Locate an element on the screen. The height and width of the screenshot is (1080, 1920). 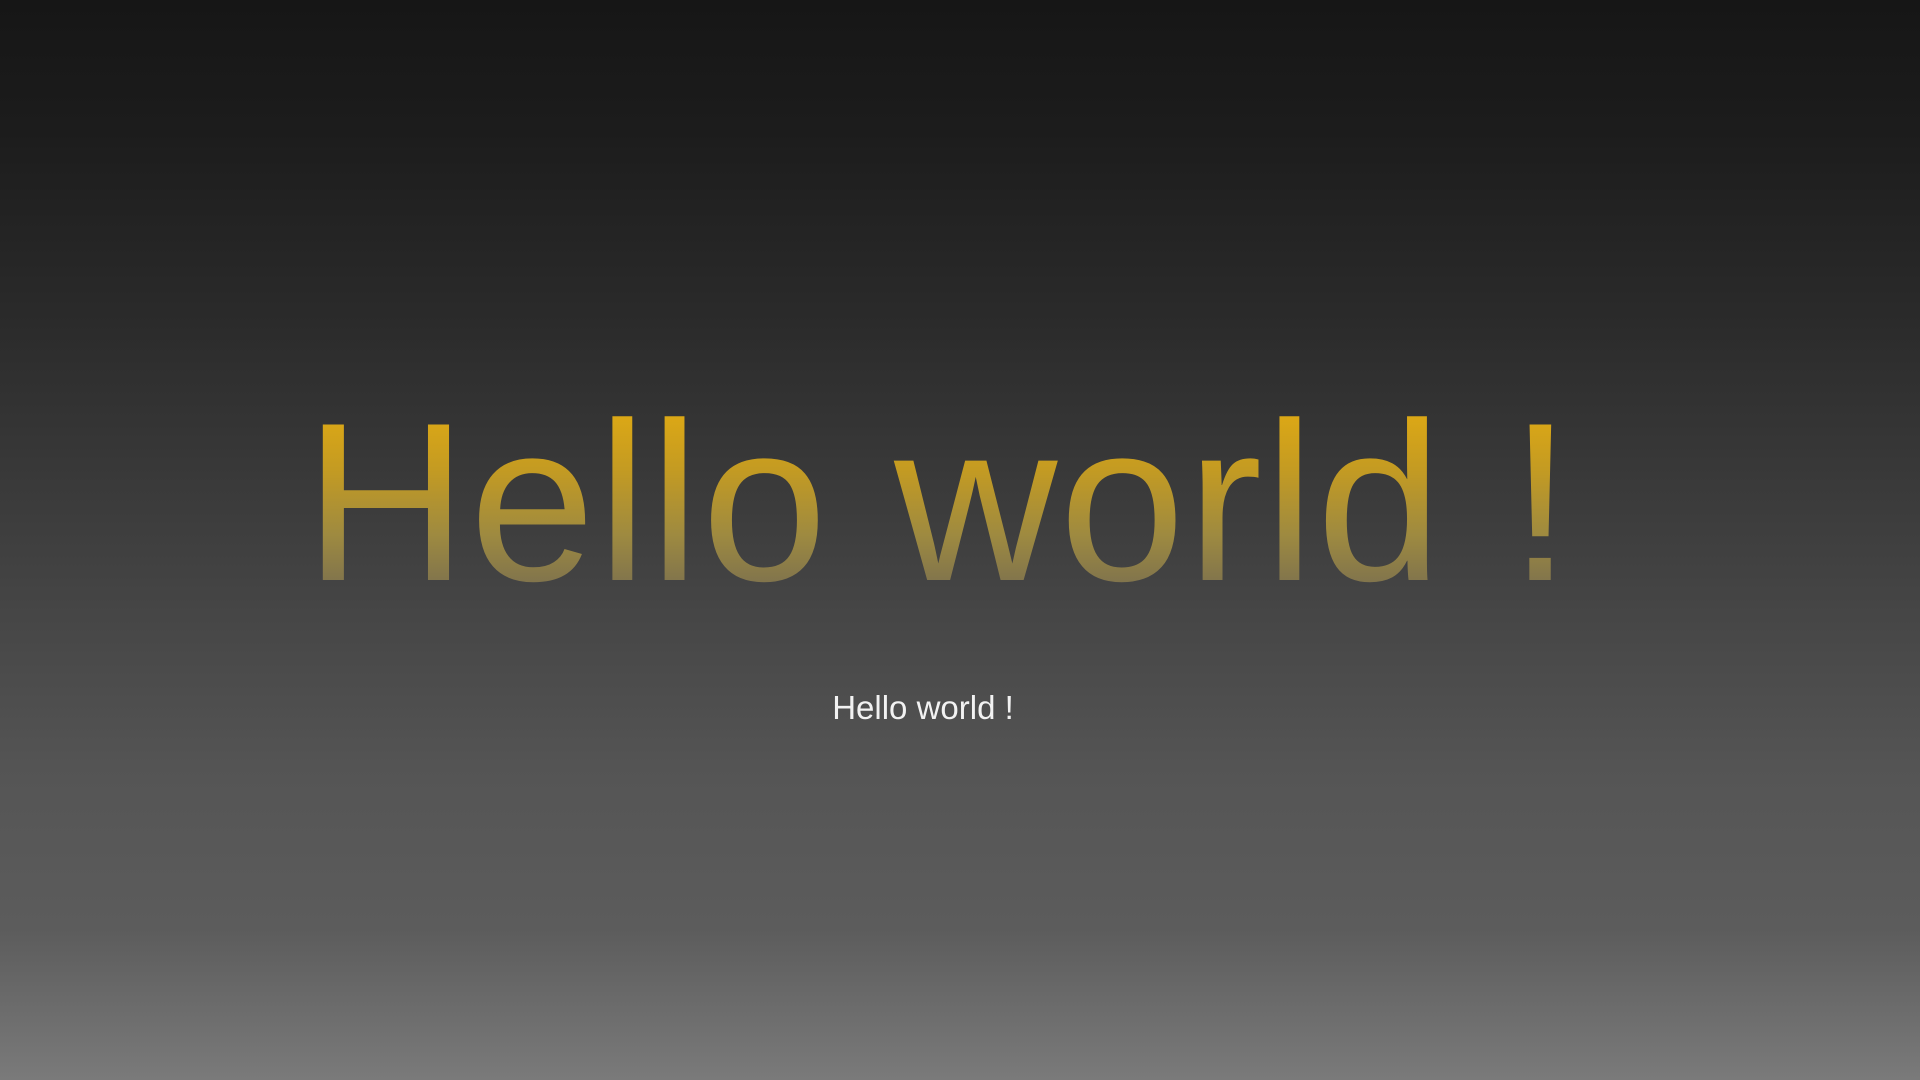
subtitle-text: Hello world ! is located at coordinates (960, 708).